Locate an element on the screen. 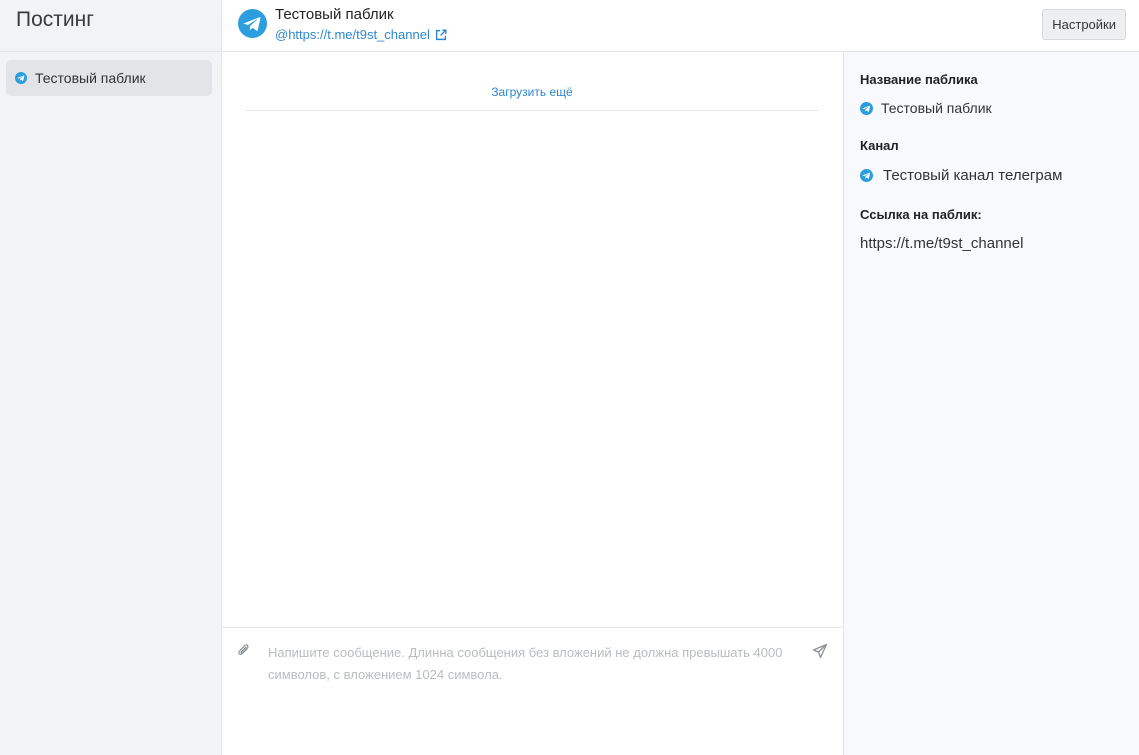  public-link-heading: Ссылка на паблик: is located at coordinates (921, 214).